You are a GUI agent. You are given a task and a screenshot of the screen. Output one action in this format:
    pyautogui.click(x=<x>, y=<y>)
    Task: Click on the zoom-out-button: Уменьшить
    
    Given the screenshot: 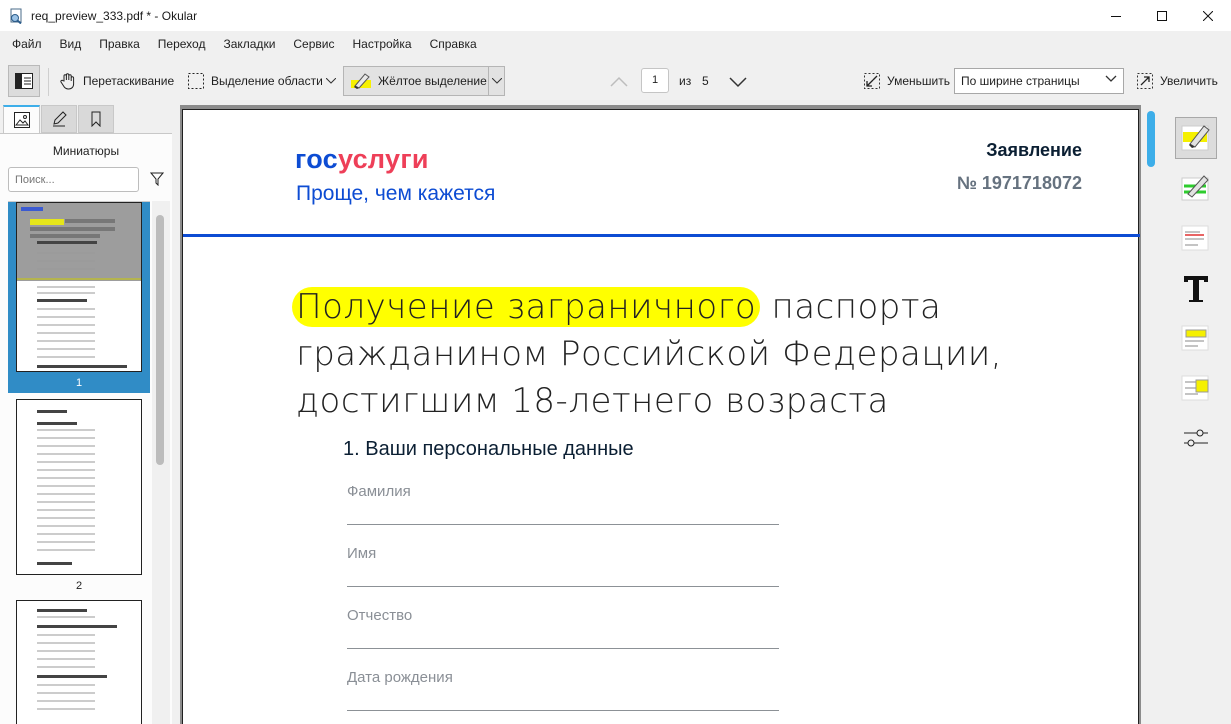 What is the action you would take?
    pyautogui.click(x=906, y=81)
    